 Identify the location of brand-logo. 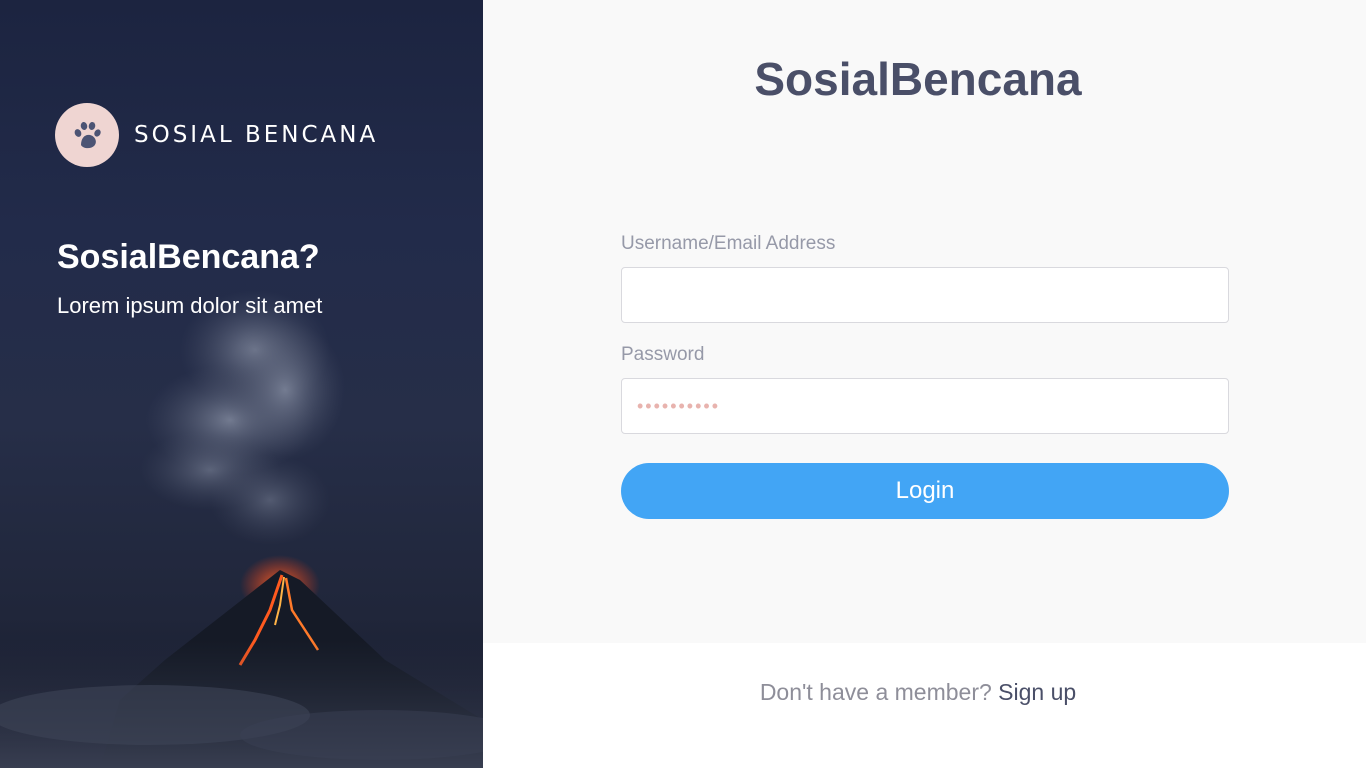
(87, 135).